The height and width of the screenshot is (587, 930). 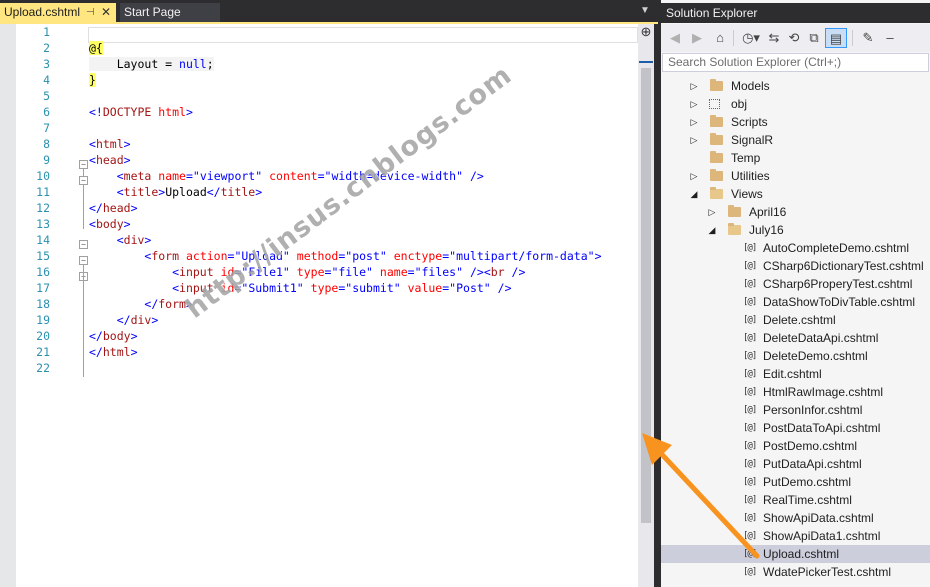 I want to click on tree-item-scripts: ▷ Scripts, so click(x=795, y=122).